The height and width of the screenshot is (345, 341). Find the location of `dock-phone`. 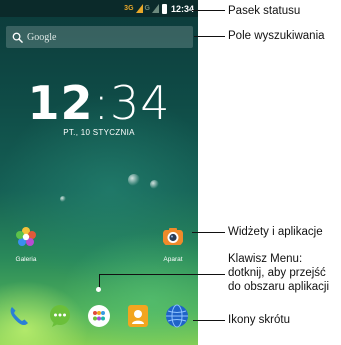

dock-phone is located at coordinates (19, 316).